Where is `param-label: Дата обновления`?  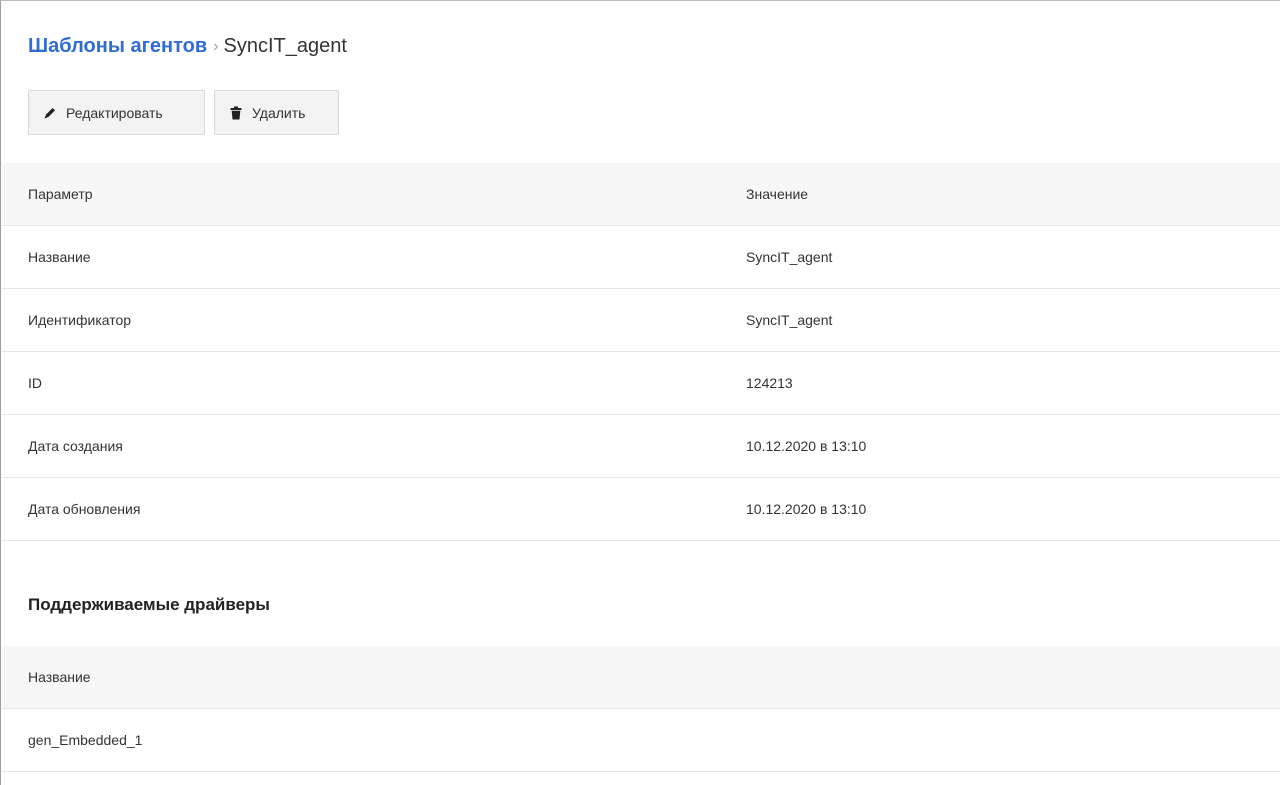 param-label: Дата обновления is located at coordinates (84, 509).